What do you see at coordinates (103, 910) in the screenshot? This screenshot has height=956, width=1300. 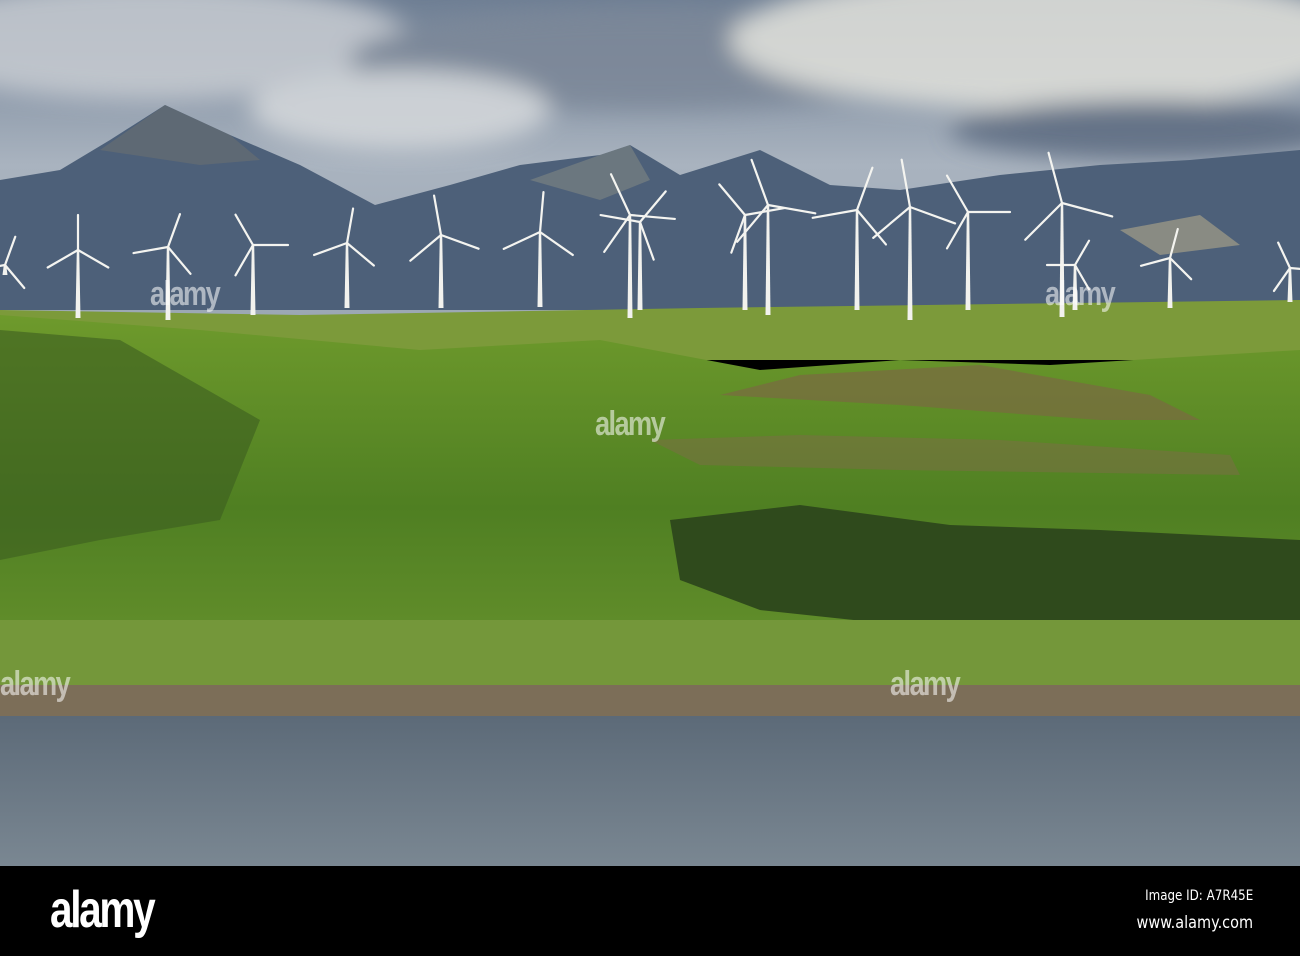 I see `alamy-logo: alamy` at bounding box center [103, 910].